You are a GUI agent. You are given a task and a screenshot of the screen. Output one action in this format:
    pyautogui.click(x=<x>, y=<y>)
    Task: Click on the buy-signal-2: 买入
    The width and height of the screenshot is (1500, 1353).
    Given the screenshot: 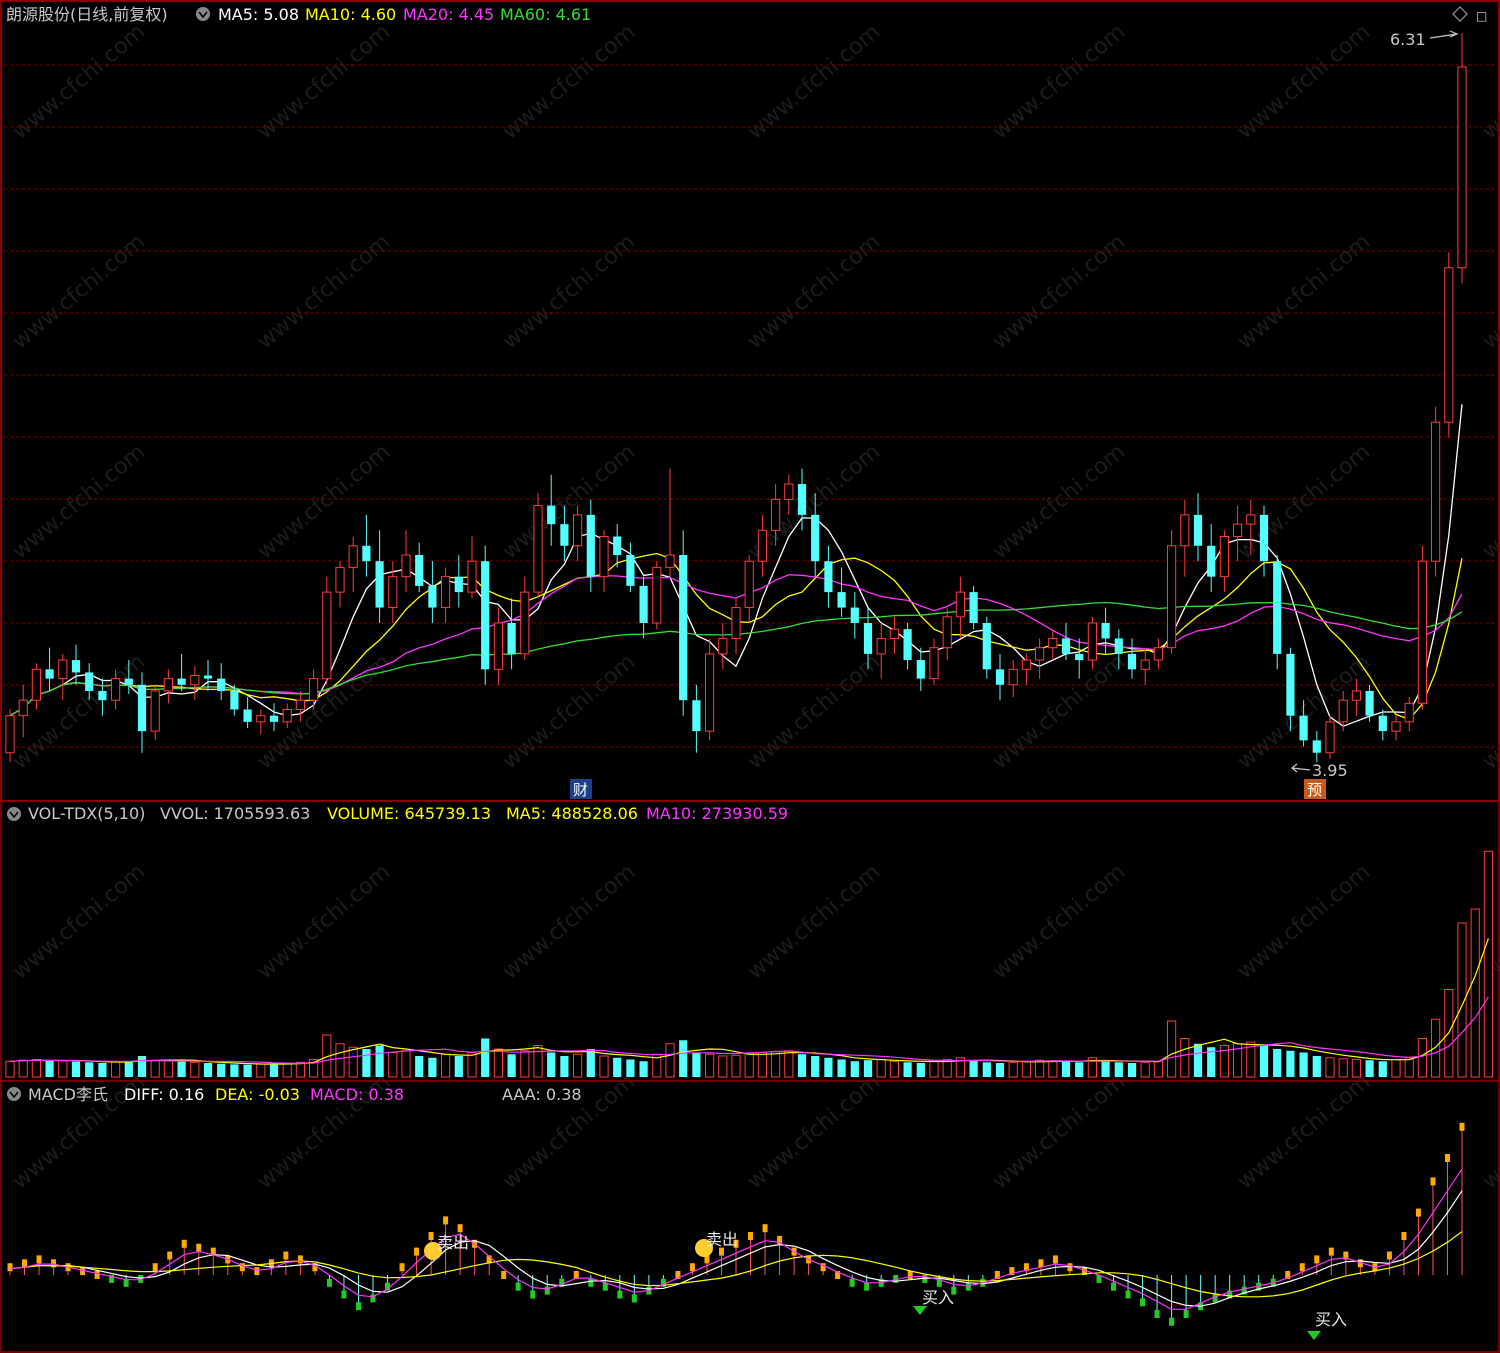 What is the action you would take?
    pyautogui.click(x=1327, y=1325)
    